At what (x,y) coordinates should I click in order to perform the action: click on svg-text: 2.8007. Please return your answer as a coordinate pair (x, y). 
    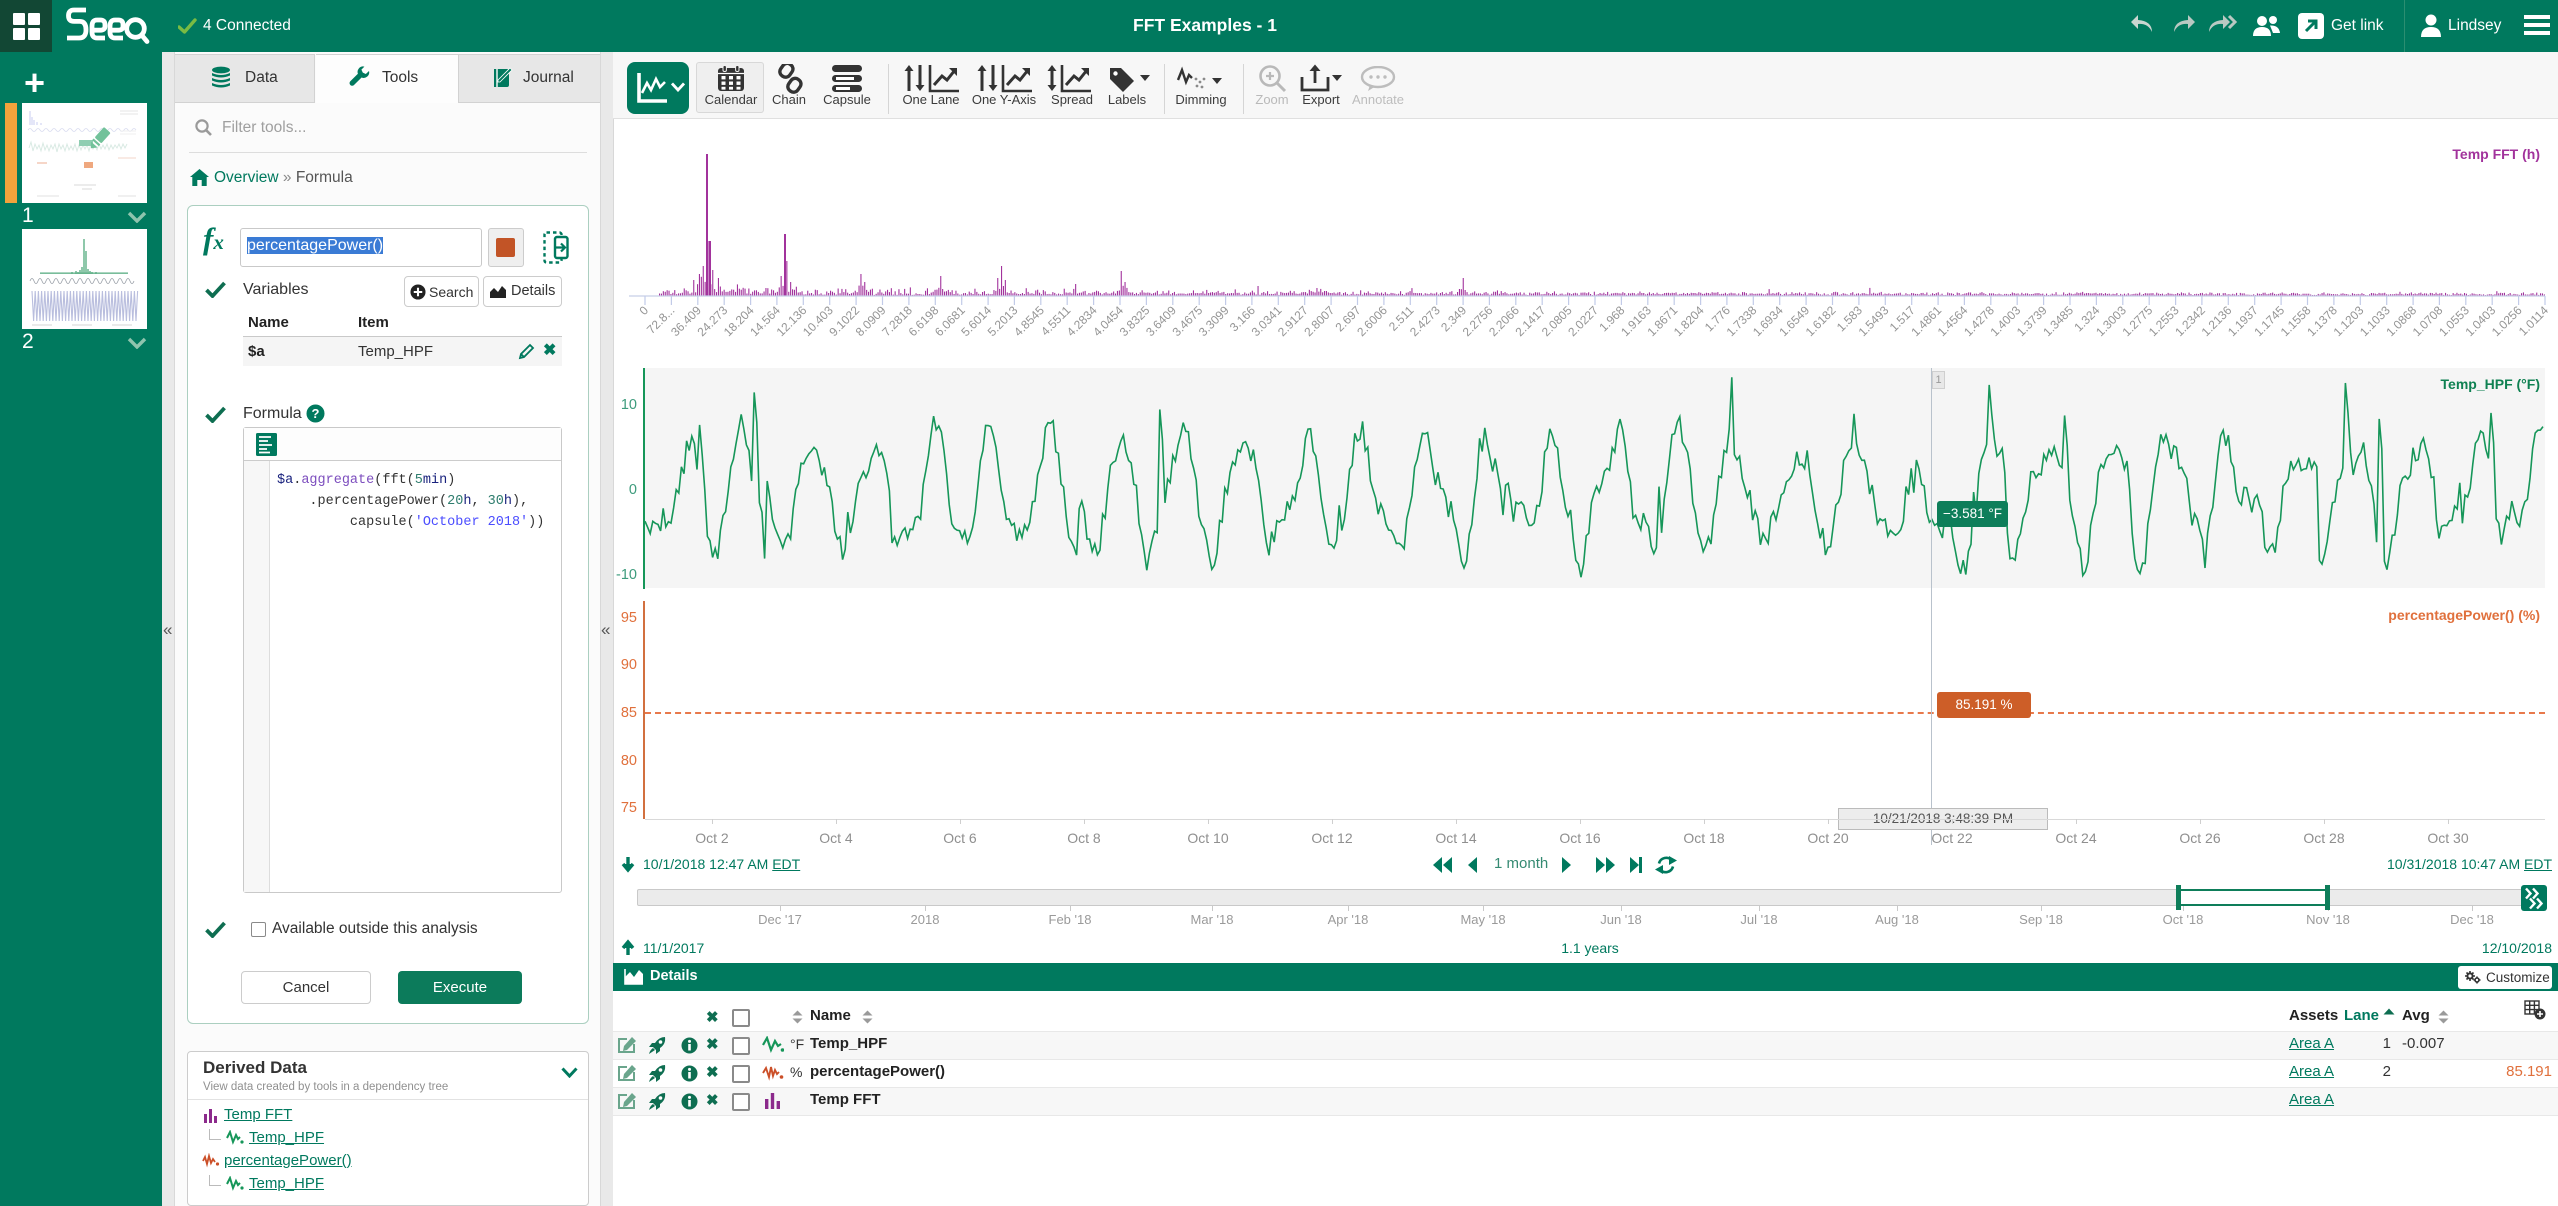
    Looking at the image, I should click on (1319, 321).